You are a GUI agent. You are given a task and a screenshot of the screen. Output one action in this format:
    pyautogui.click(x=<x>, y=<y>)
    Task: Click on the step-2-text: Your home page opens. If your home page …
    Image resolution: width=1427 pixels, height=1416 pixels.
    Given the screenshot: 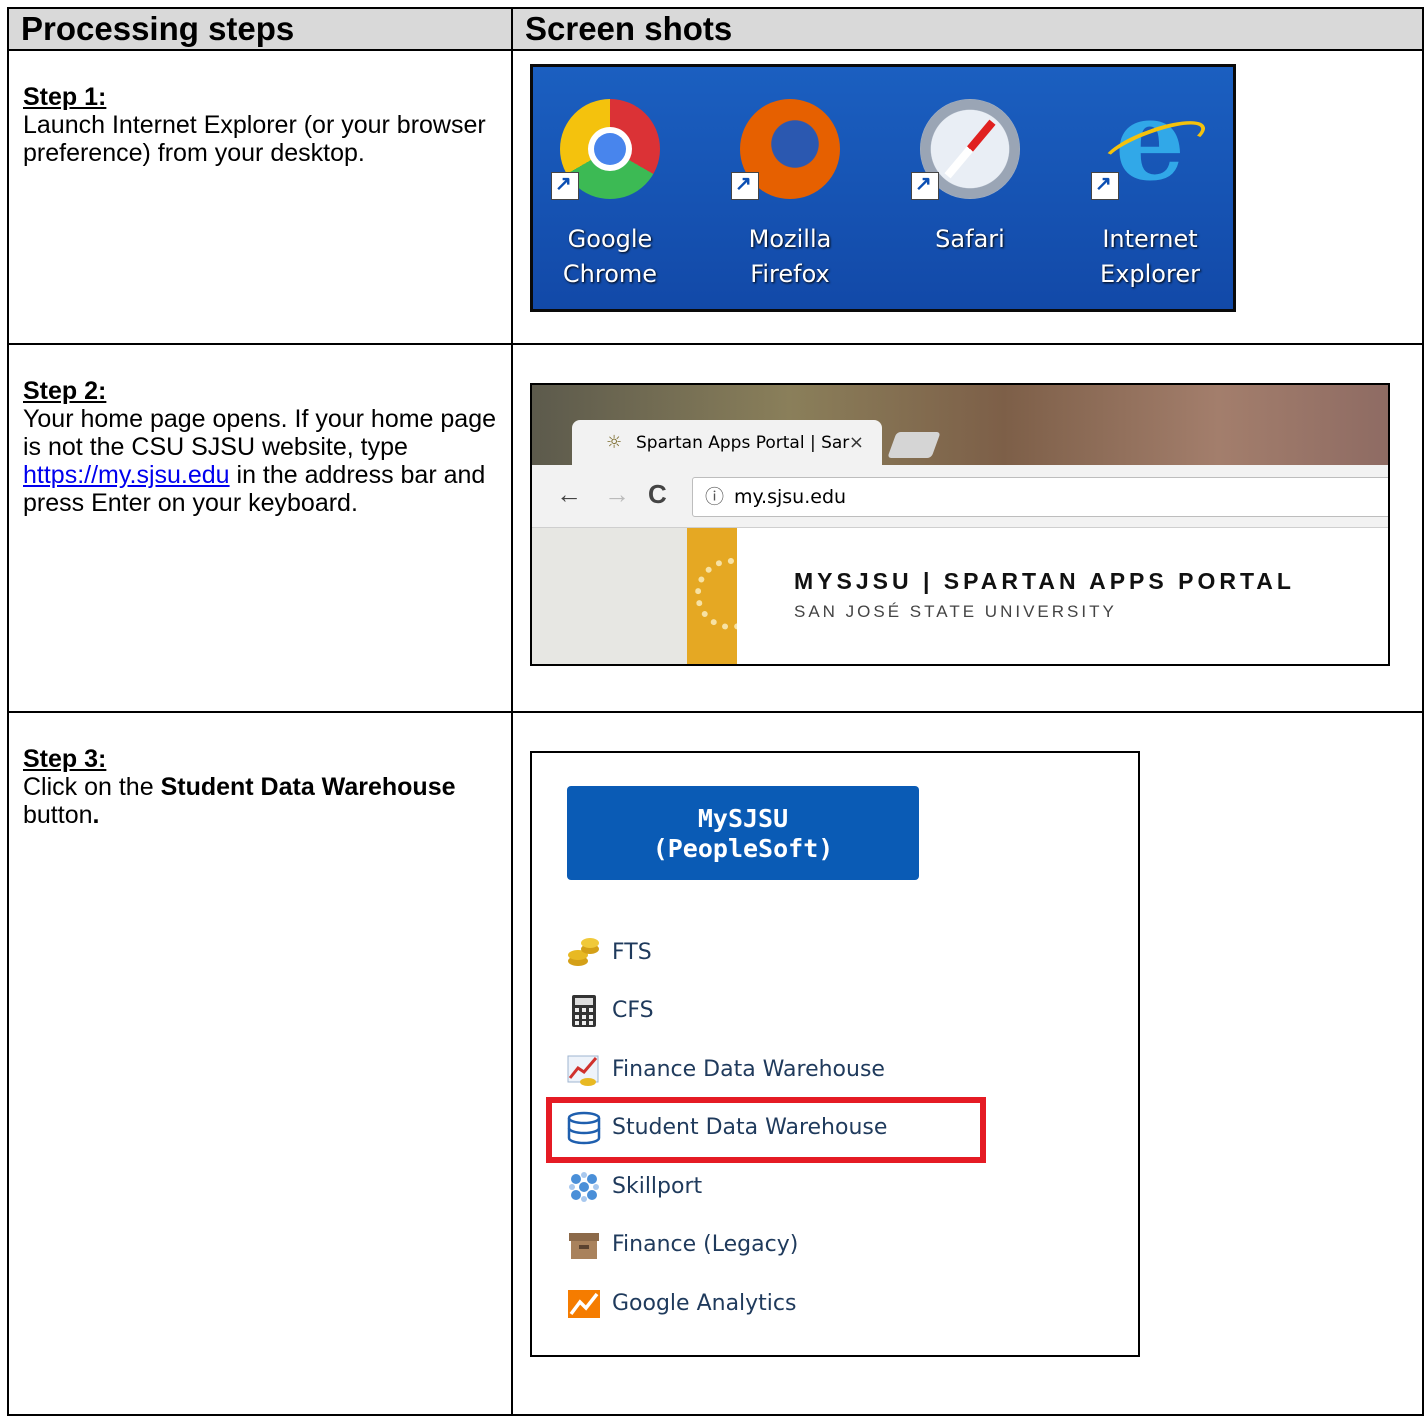 What is the action you would take?
    pyautogui.click(x=260, y=433)
    